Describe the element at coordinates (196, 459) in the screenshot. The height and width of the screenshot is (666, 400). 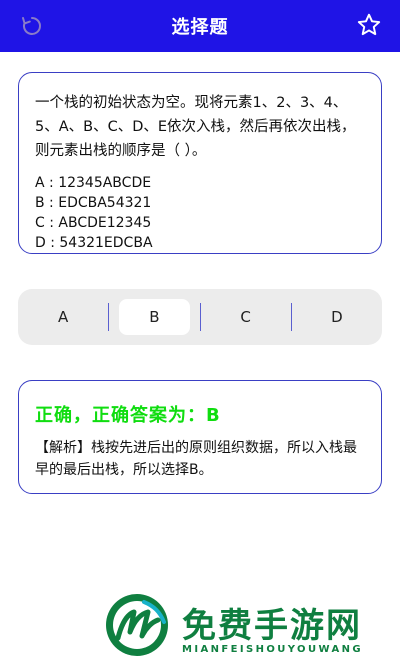
I see `analysis-text: 【解析】栈按先进后出的原则组织数据，所以入栈最早的最后出栈，所以选择B。` at that location.